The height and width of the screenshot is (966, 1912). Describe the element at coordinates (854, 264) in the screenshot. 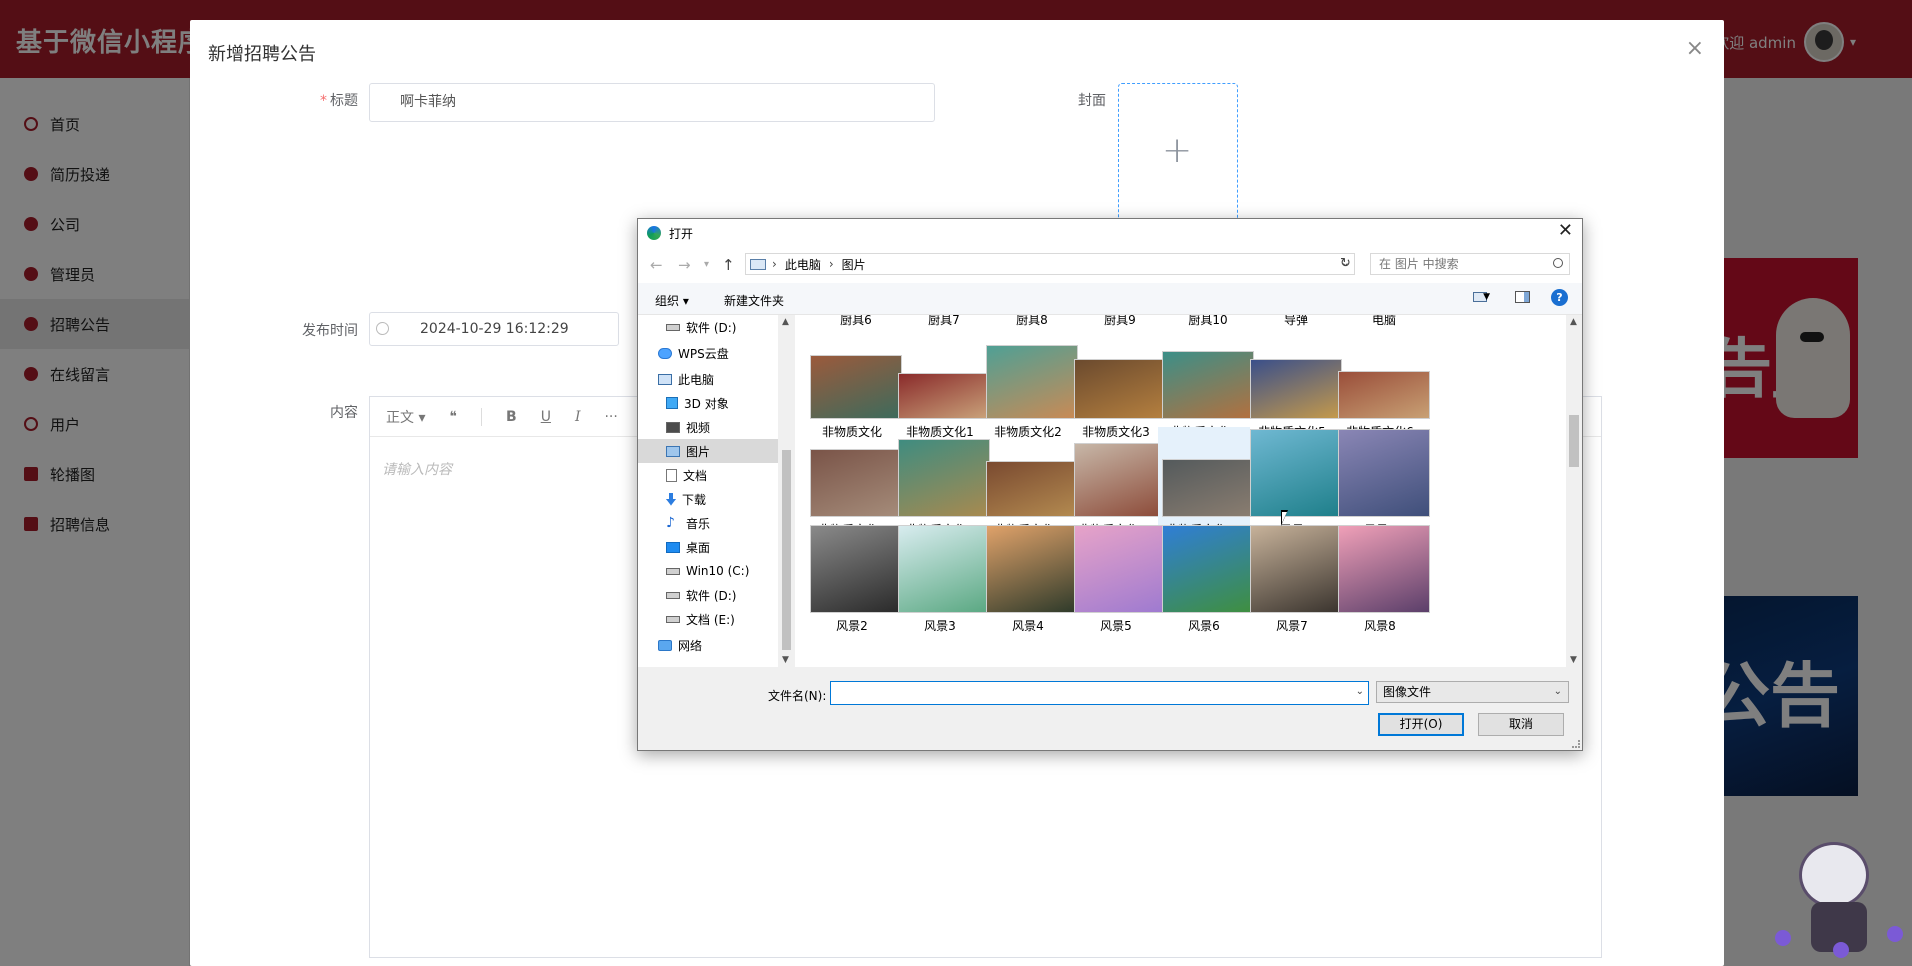

I see `breadcrumb-pictures: 图片` at that location.